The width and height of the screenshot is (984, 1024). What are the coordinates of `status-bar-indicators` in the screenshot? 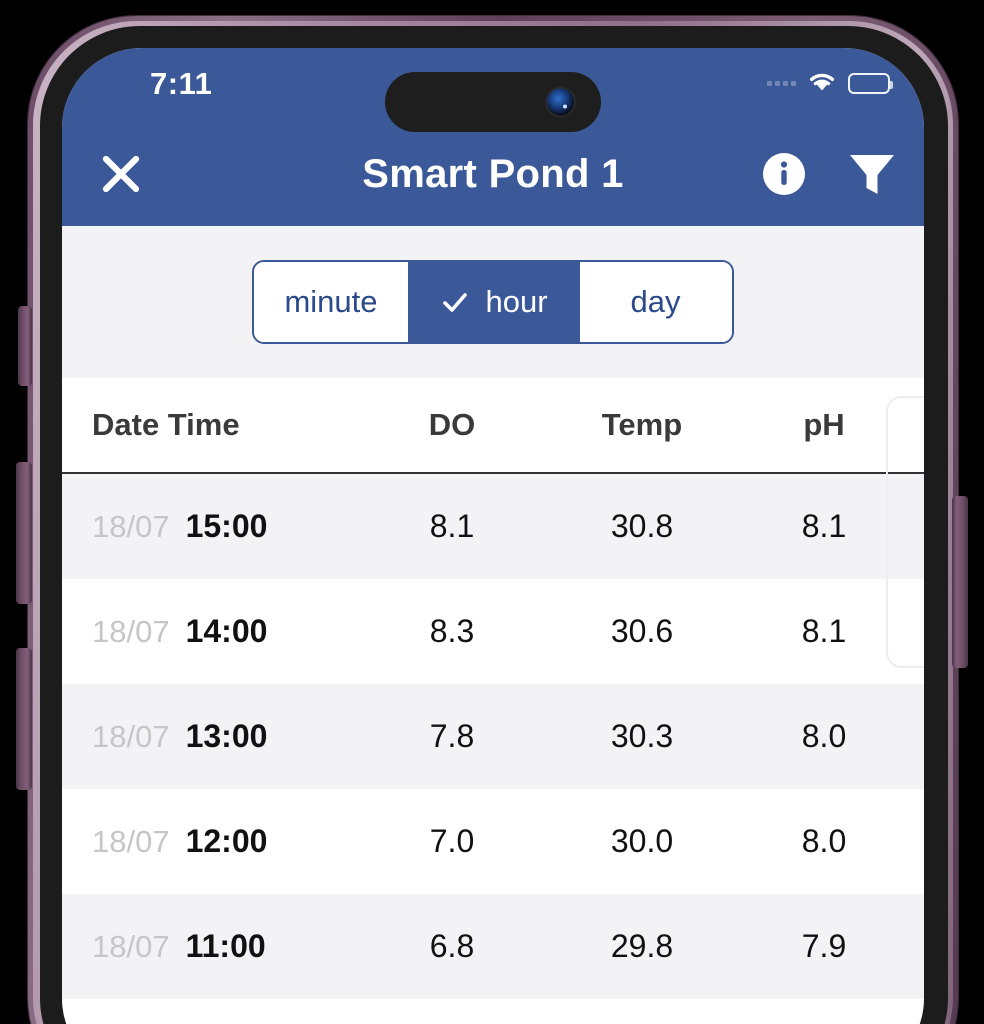 It's located at (830, 83).